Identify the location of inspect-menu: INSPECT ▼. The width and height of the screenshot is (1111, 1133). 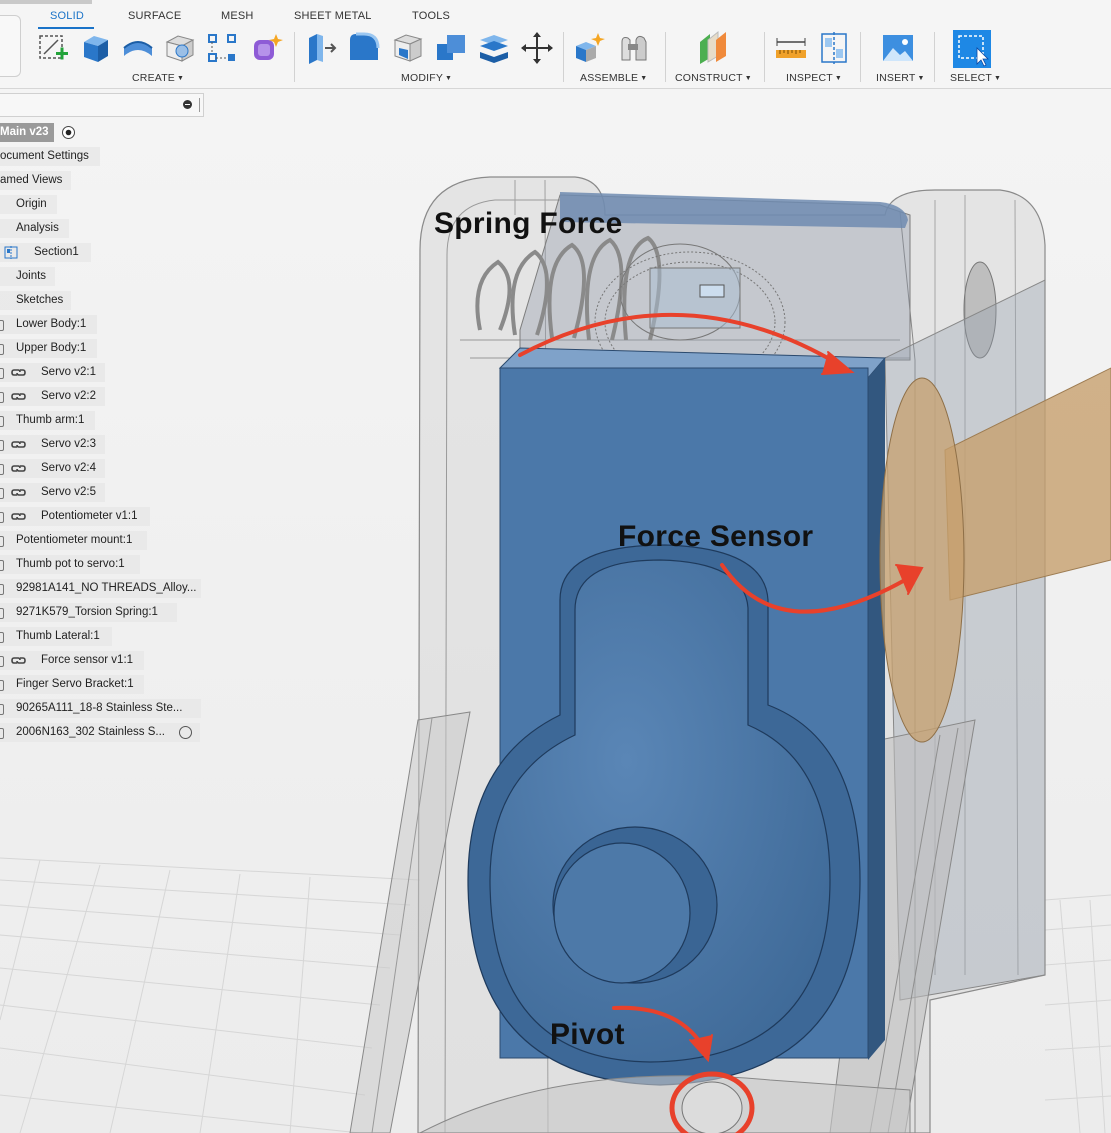
(814, 78).